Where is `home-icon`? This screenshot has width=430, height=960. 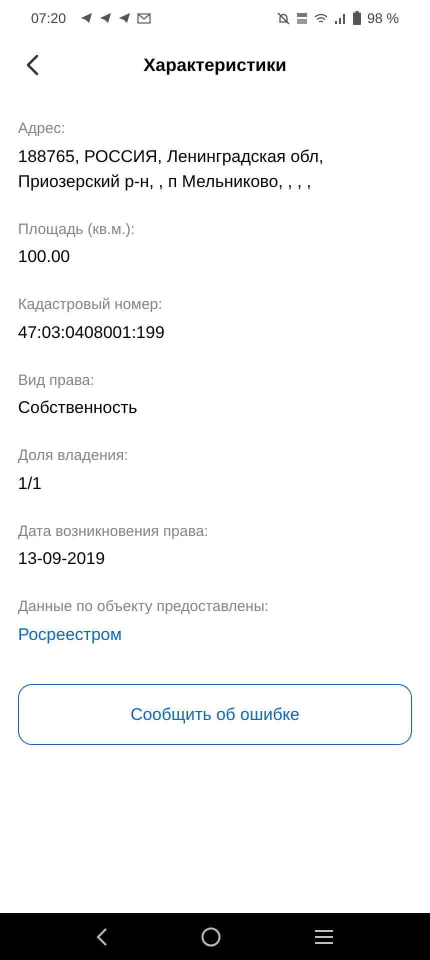 home-icon is located at coordinates (210, 936).